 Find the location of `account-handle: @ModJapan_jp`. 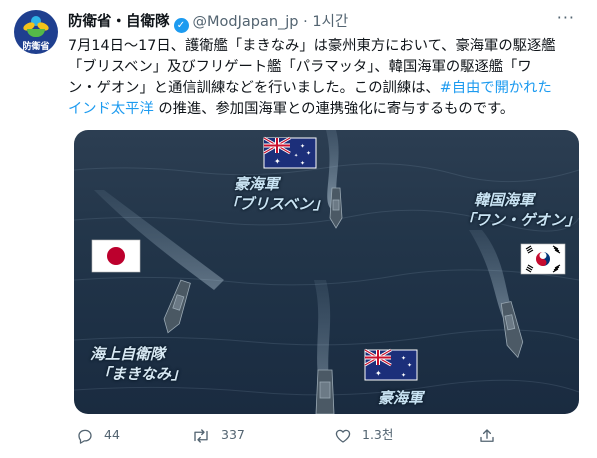

account-handle: @ModJapan_jp is located at coordinates (246, 22).